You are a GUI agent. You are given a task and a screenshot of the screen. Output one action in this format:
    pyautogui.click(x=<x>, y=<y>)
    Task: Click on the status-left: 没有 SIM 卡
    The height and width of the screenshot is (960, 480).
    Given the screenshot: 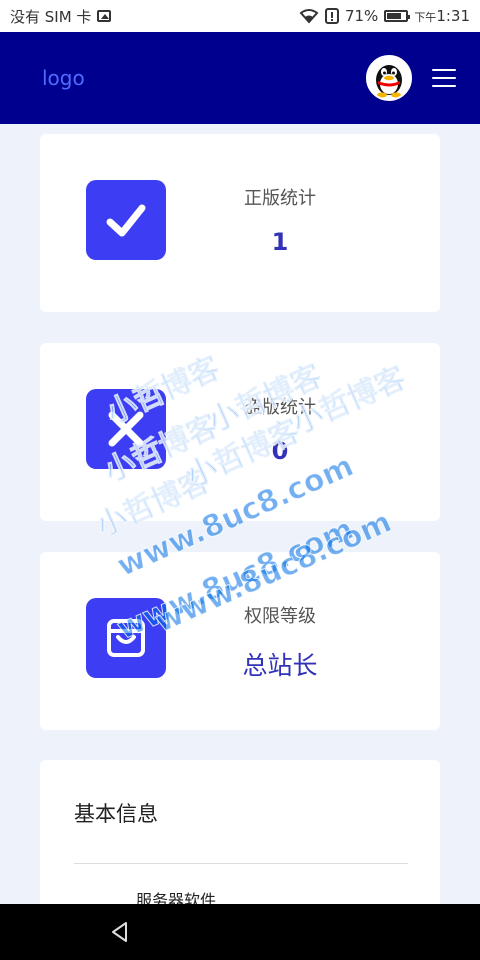 What is the action you would take?
    pyautogui.click(x=61, y=16)
    